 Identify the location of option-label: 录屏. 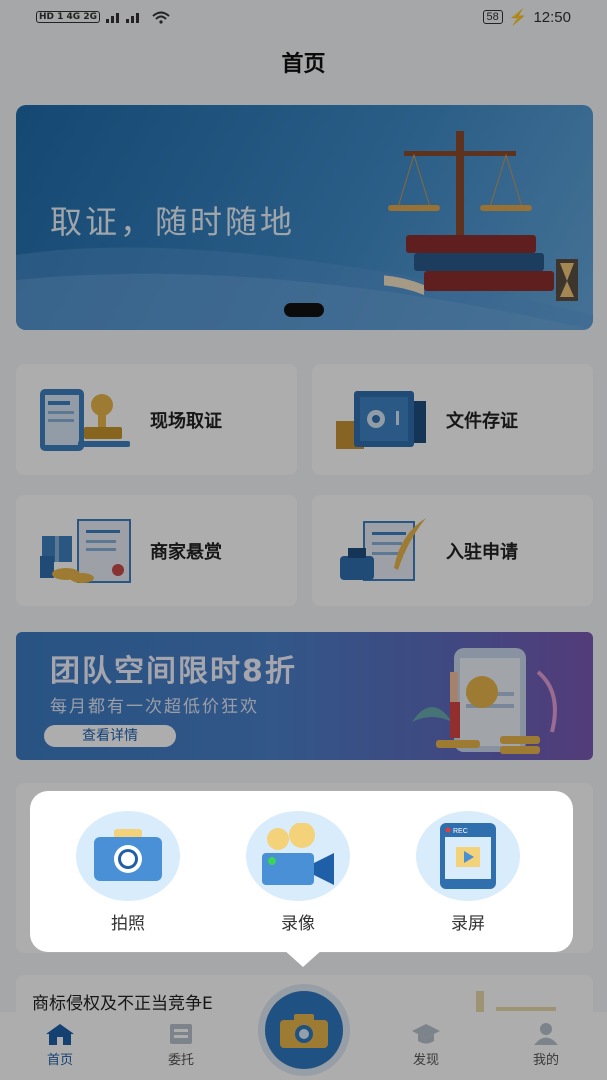
(468, 924).